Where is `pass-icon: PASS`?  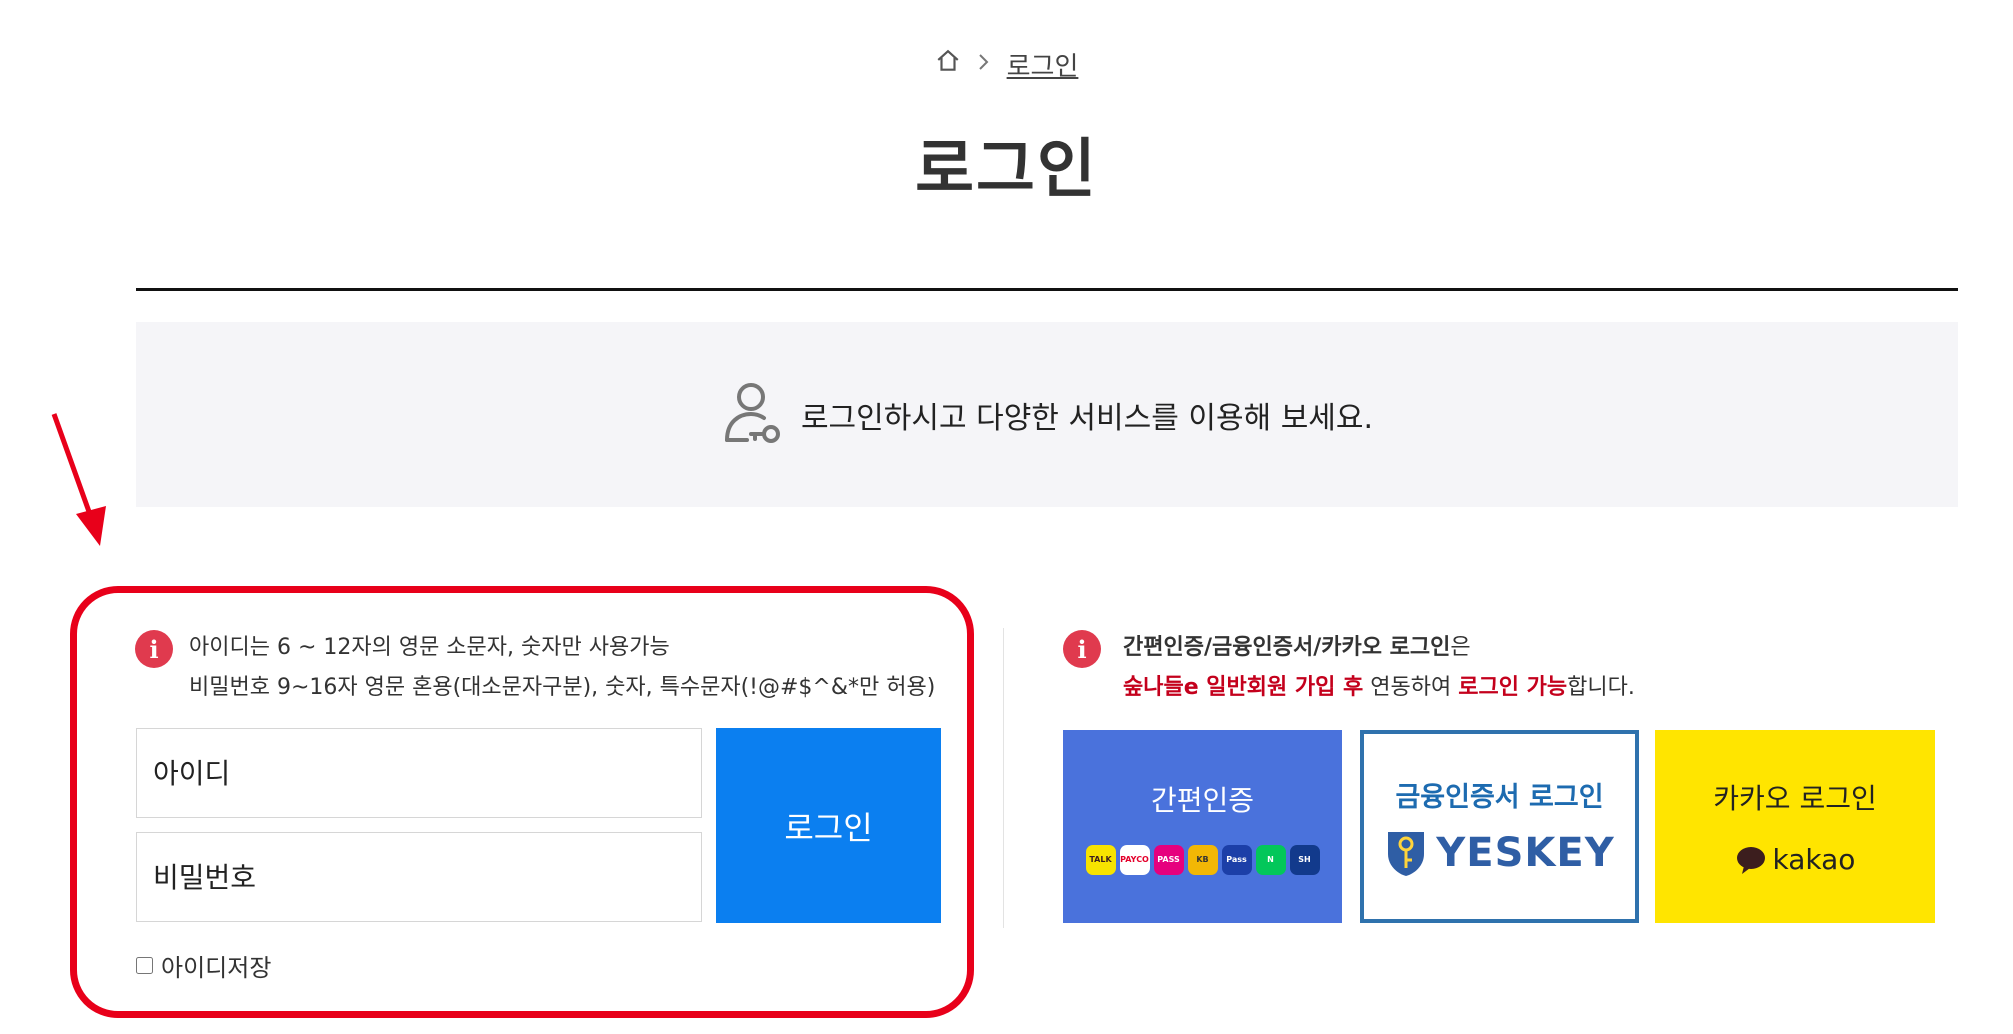
pass-icon: PASS is located at coordinates (1168, 859).